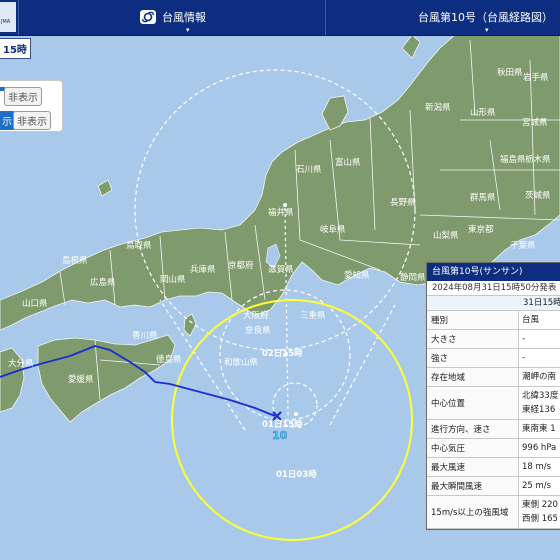 This screenshot has width=560, height=560. Describe the element at coordinates (258, 330) in the screenshot. I see `prefecture-label: 奈良県` at that location.